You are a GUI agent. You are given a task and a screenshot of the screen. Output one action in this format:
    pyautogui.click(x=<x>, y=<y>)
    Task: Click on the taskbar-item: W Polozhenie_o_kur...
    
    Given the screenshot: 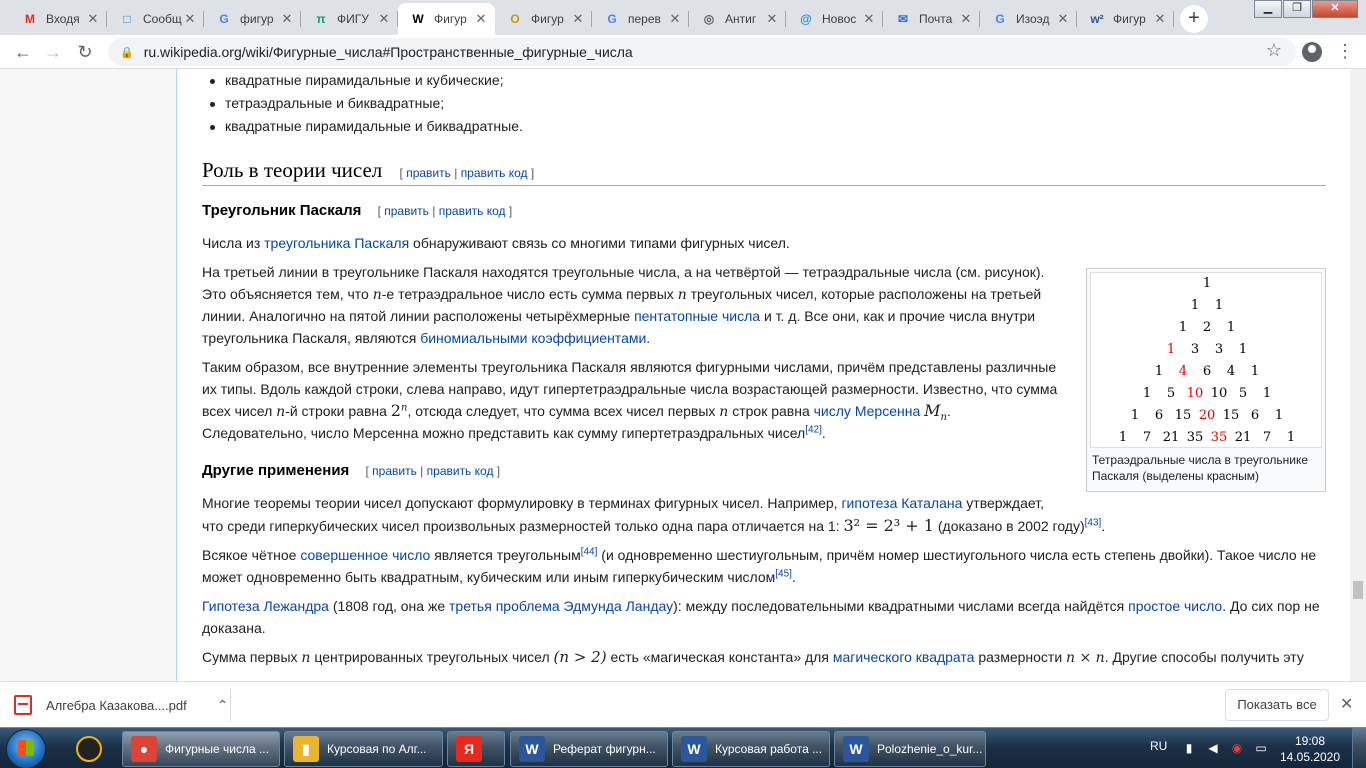 What is the action you would take?
    pyautogui.click(x=910, y=749)
    